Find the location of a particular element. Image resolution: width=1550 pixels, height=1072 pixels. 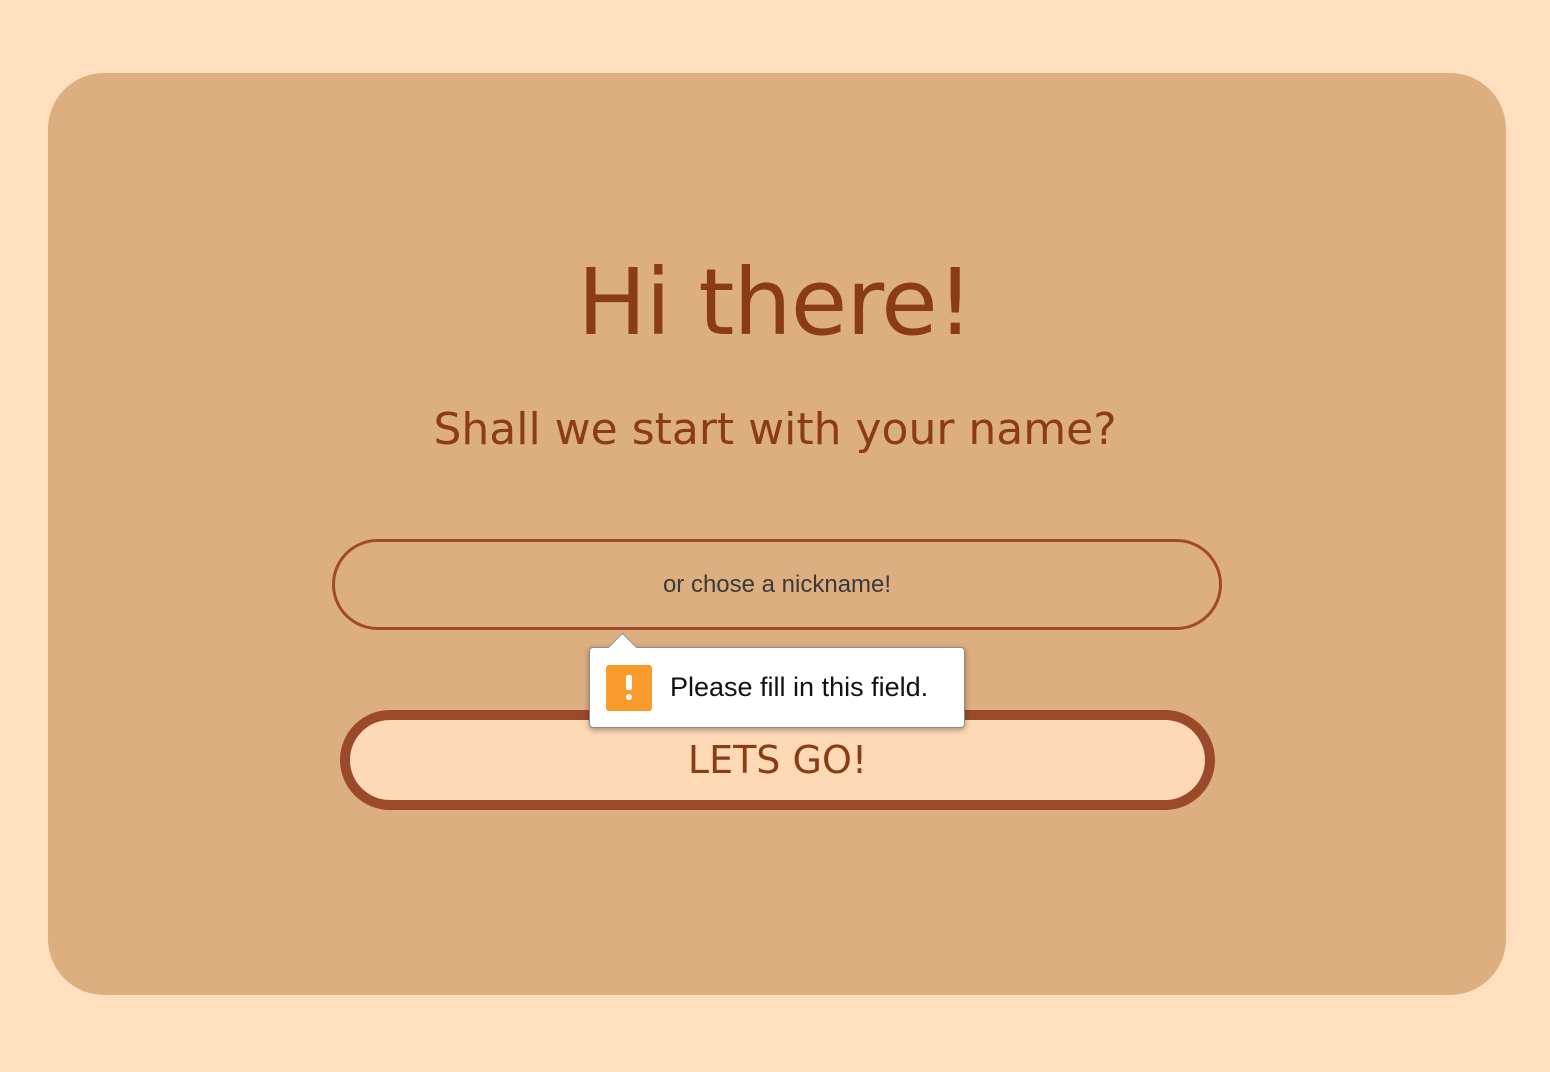

name-input is located at coordinates (777, 584).